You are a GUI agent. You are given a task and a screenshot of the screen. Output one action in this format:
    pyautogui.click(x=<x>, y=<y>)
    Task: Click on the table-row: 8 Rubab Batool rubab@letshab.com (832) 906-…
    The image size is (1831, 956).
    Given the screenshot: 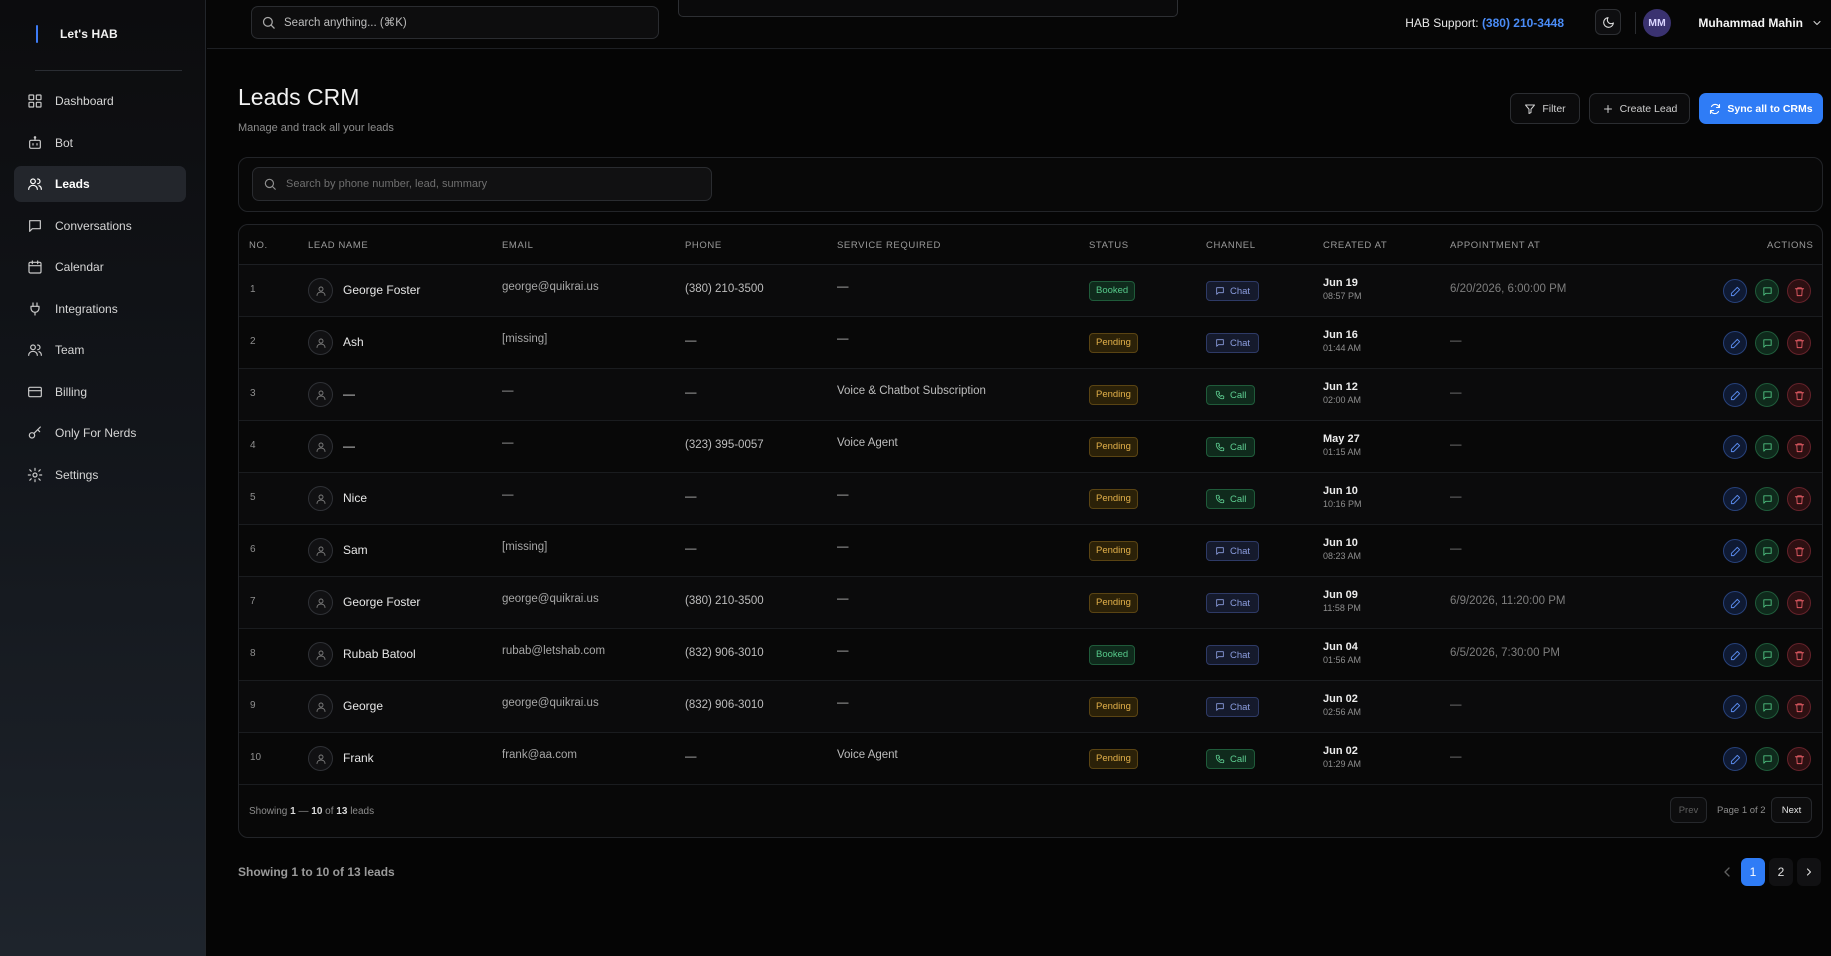 What is the action you would take?
    pyautogui.click(x=1030, y=655)
    